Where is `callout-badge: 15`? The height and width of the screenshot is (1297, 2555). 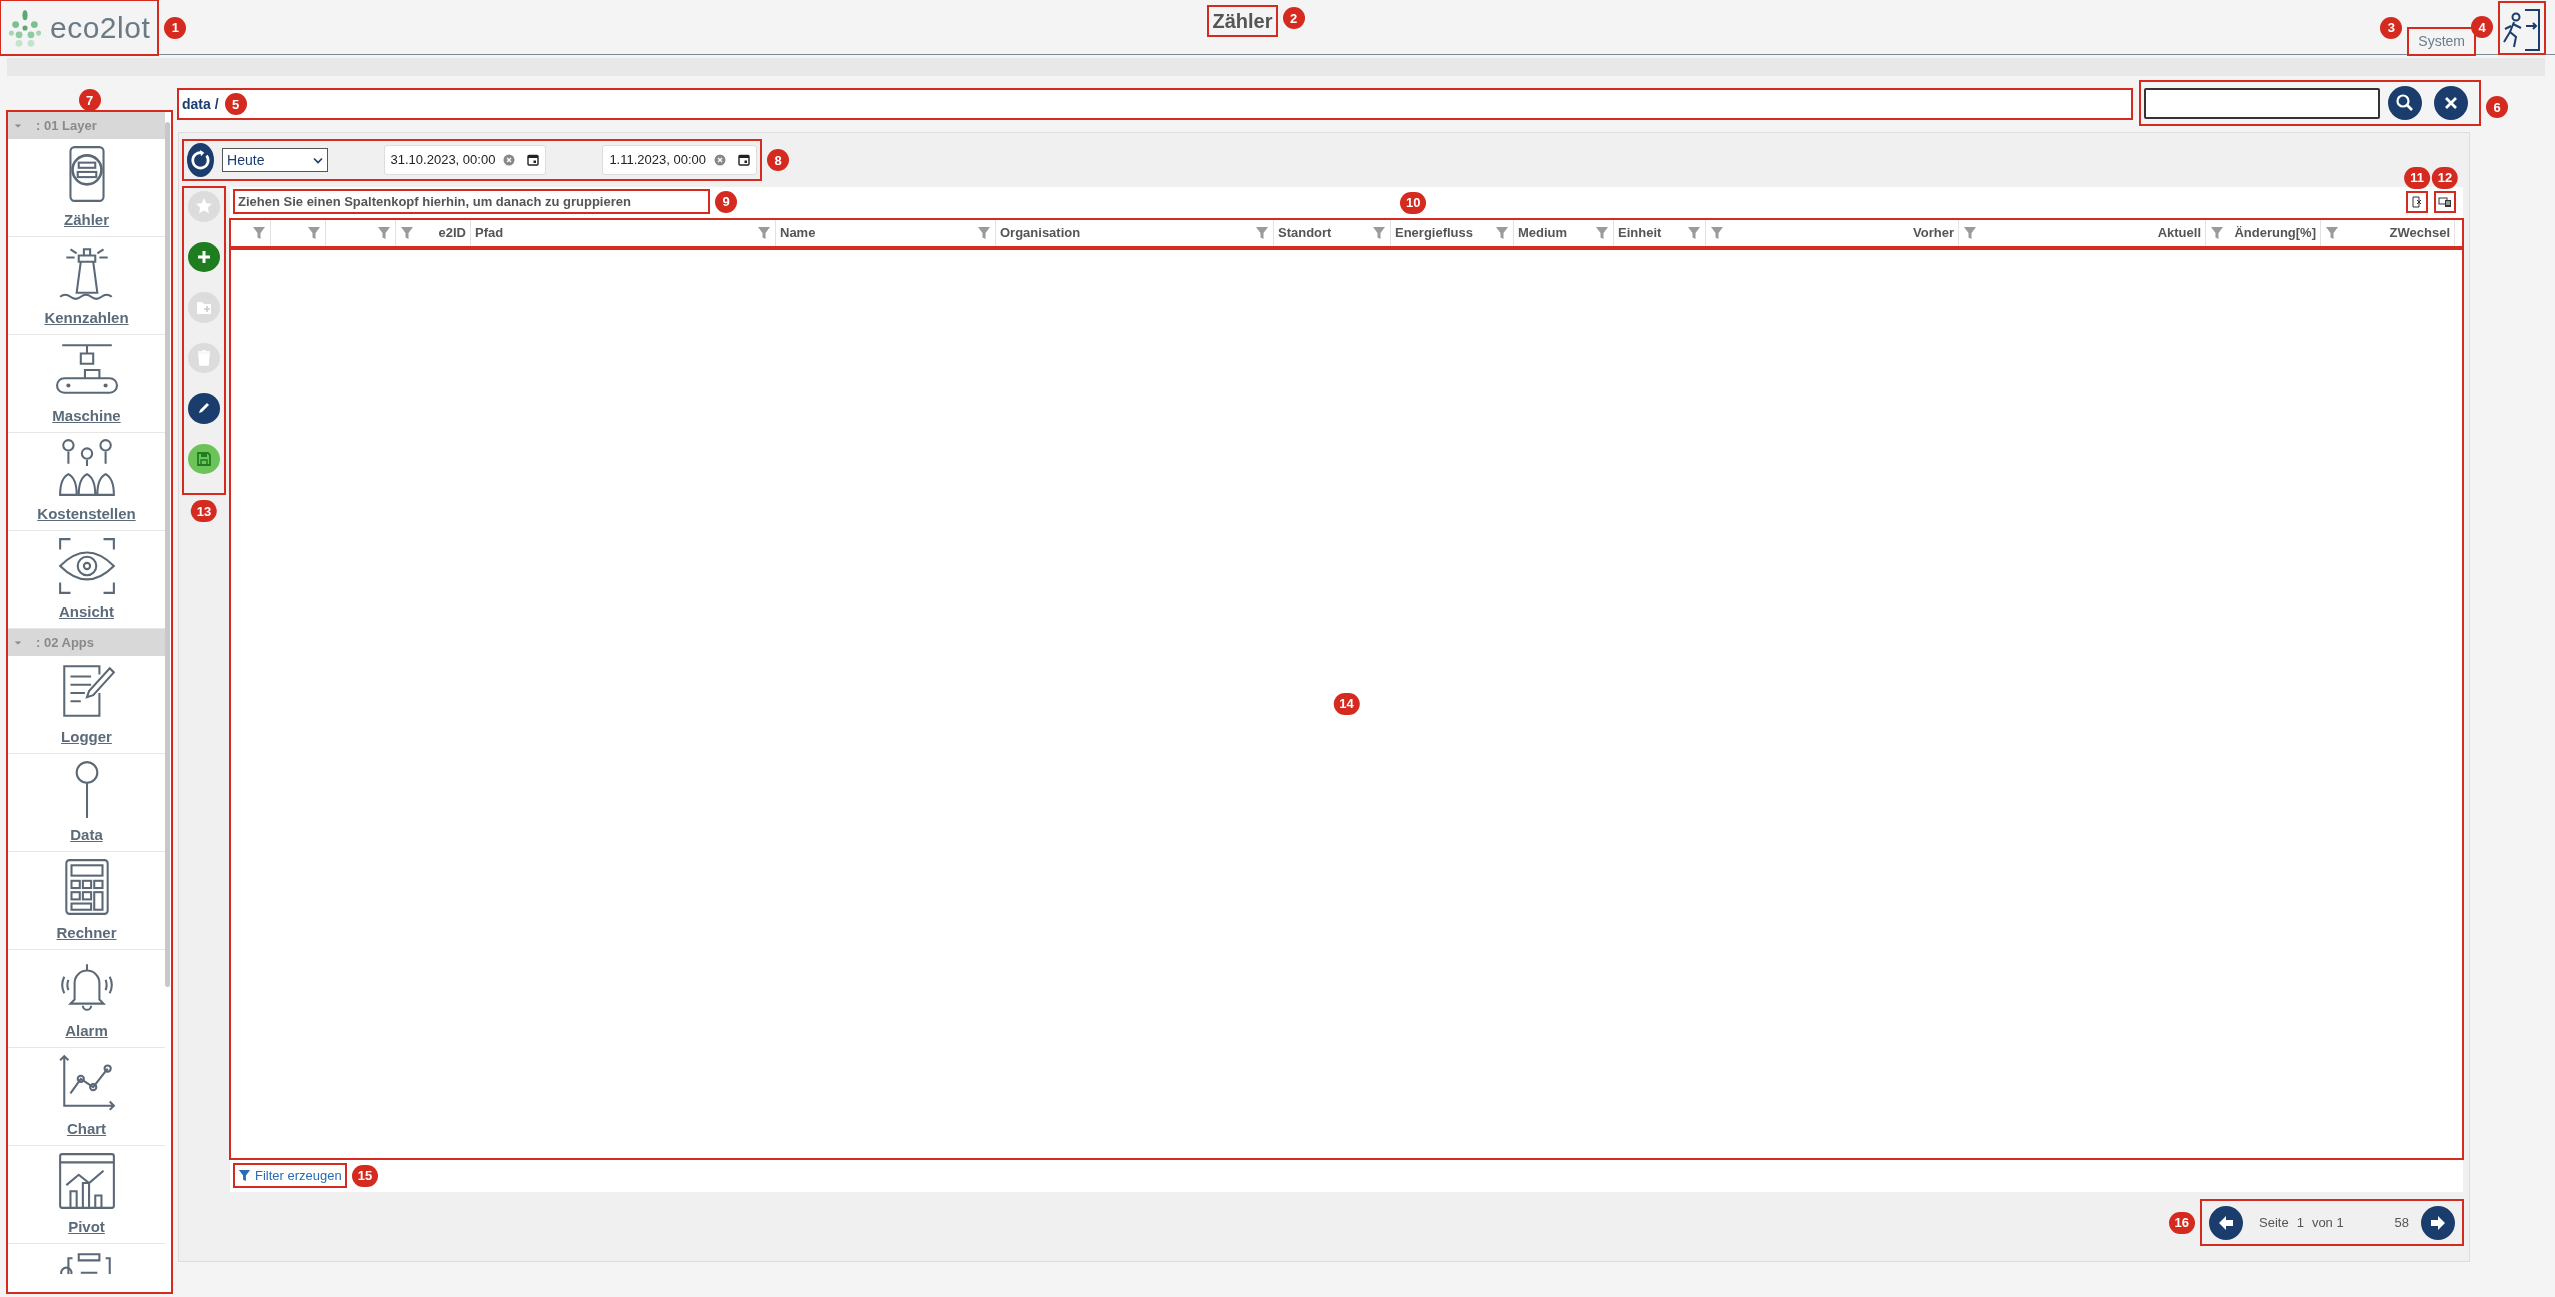
callout-badge: 15 is located at coordinates (365, 1175).